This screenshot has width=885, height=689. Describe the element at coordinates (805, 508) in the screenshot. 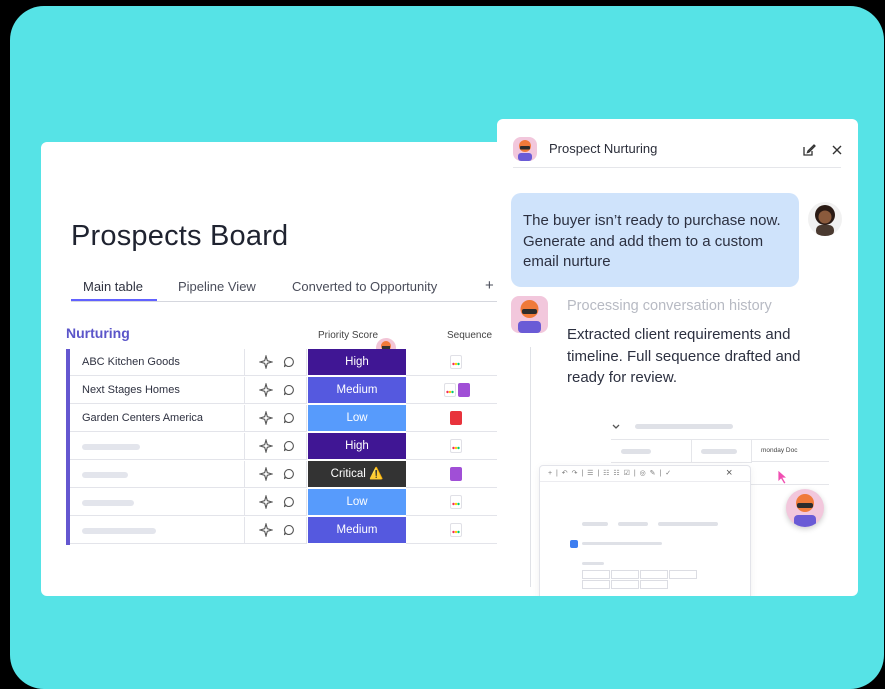

I see `agent-cursor-avatar` at that location.